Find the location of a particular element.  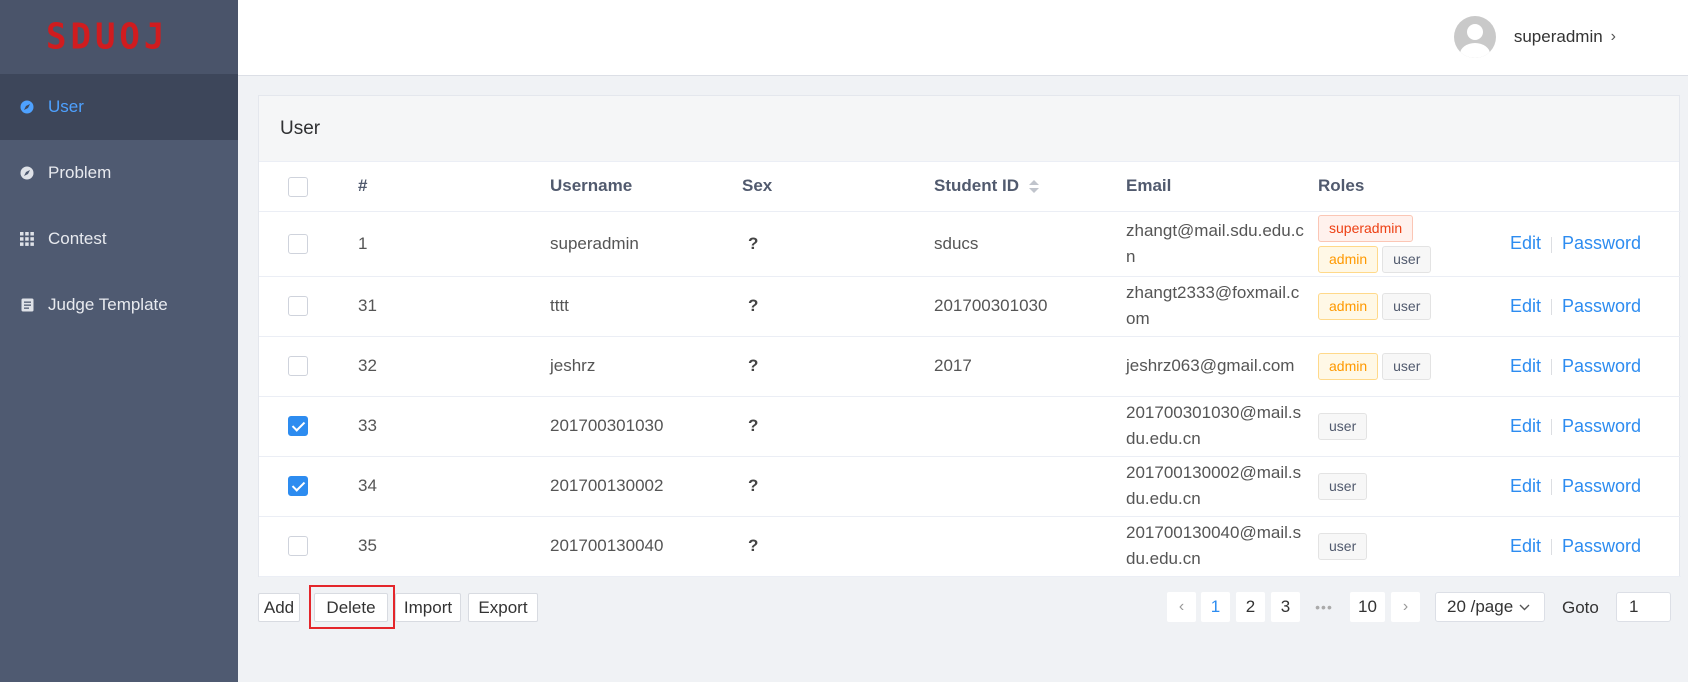

next-page-button: › is located at coordinates (1405, 607).